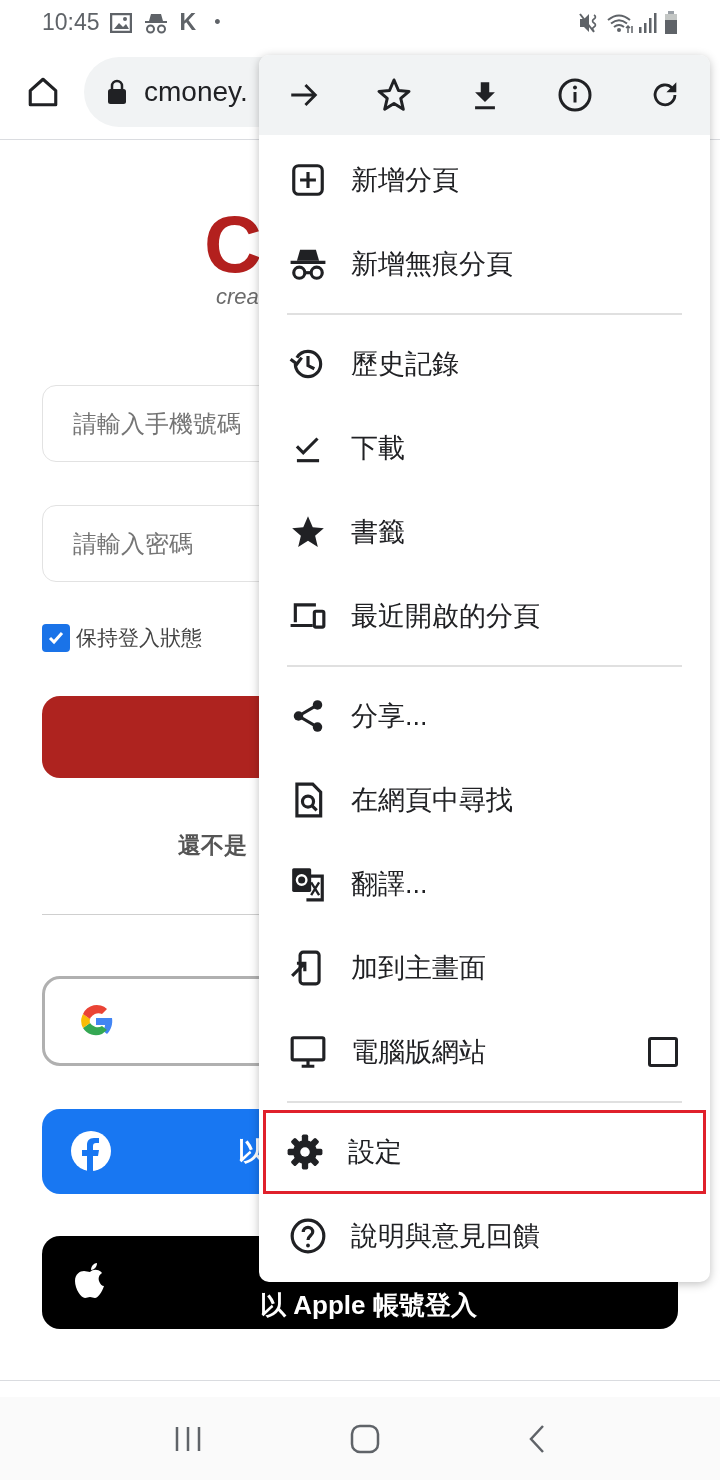 This screenshot has width=720, height=1480. What do you see at coordinates (375, 1152) in the screenshot?
I see `menu-item-label: 設定` at bounding box center [375, 1152].